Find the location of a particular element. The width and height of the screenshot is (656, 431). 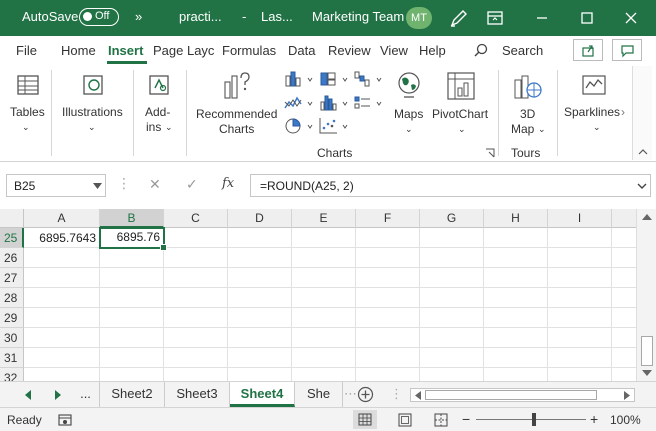

sparklines-label: Sparklines is located at coordinates (592, 112).